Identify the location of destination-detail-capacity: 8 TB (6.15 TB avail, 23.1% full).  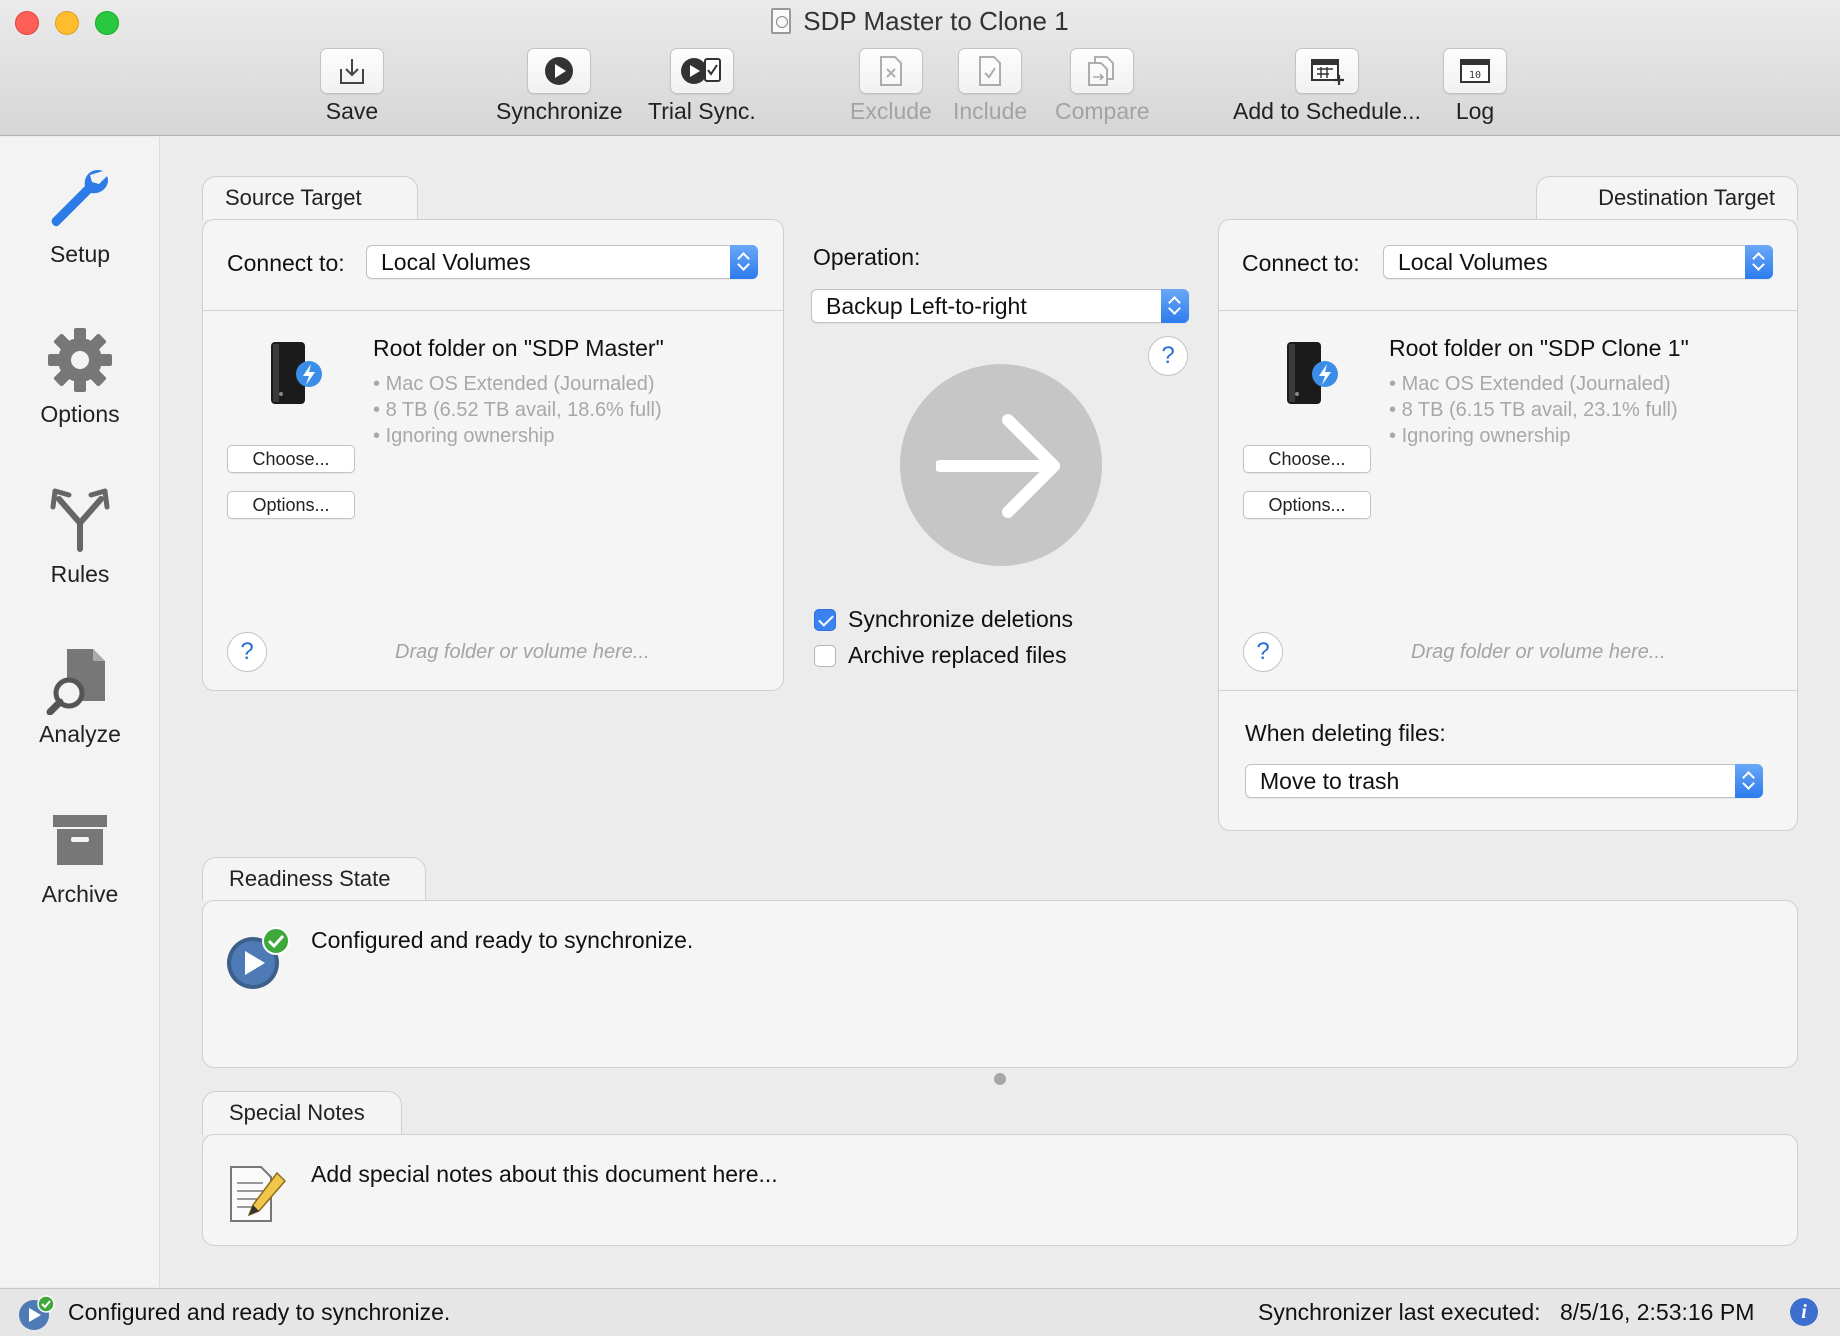
(1533, 410).